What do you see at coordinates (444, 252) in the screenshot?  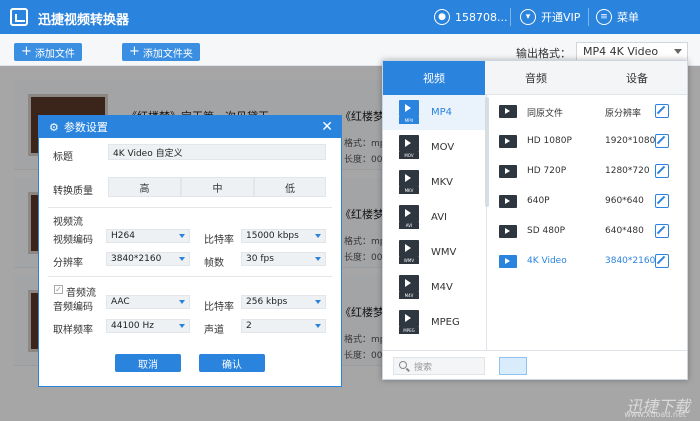 I see `format-name: WMV` at bounding box center [444, 252].